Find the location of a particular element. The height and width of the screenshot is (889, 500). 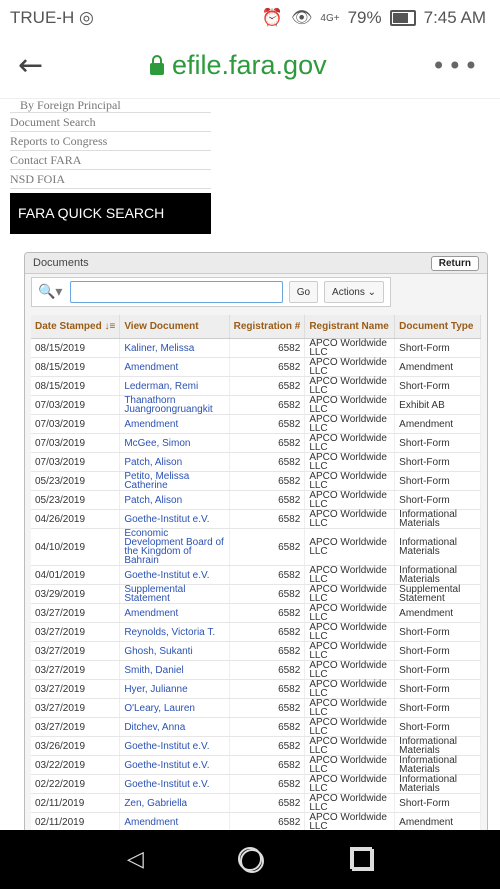

actions-button: Actions ⌄ is located at coordinates (354, 292).